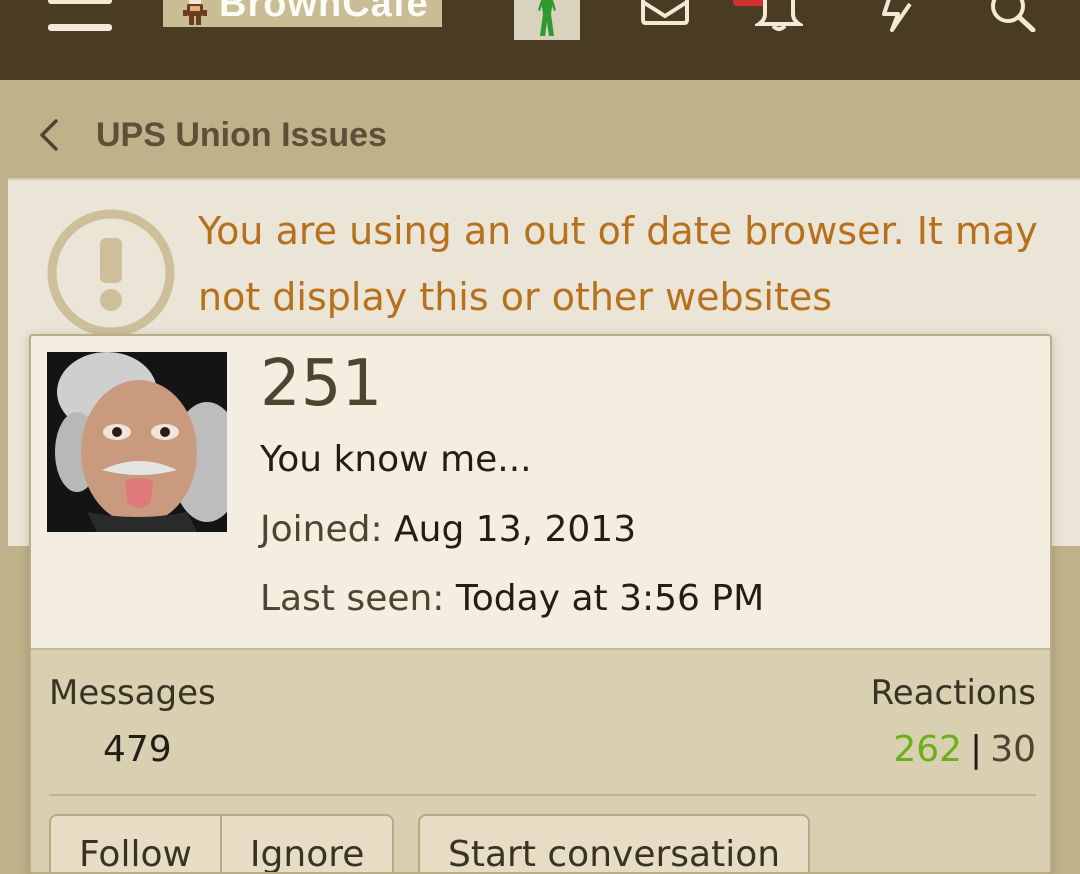  I want to click on account-avatar, so click(547, 20).